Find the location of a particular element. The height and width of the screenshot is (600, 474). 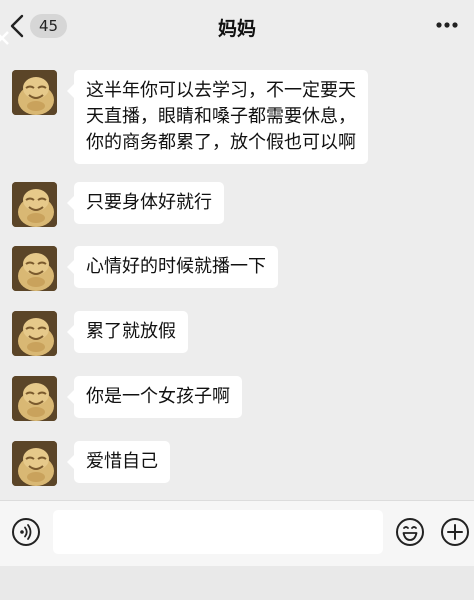

message-input is located at coordinates (218, 532).